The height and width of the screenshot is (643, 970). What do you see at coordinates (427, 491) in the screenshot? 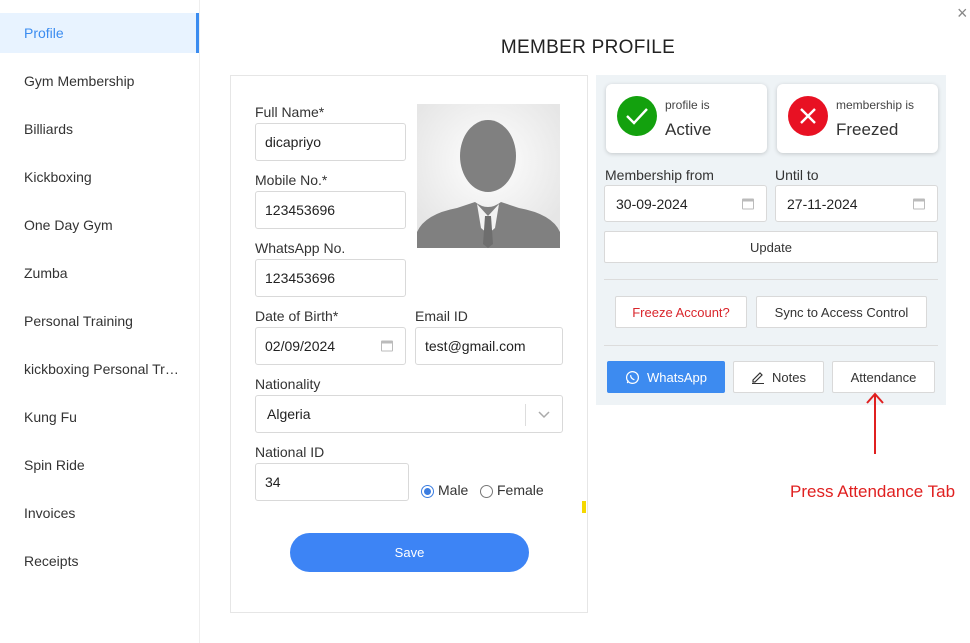
I see `radio-selected-icon` at bounding box center [427, 491].